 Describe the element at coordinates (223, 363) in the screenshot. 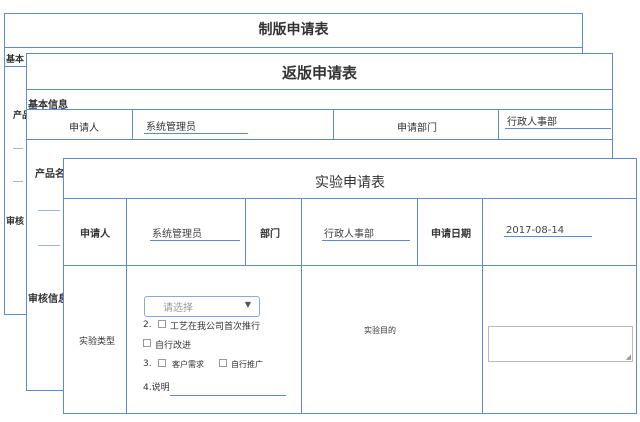

I see `option-self-promotion-checkbox` at that location.